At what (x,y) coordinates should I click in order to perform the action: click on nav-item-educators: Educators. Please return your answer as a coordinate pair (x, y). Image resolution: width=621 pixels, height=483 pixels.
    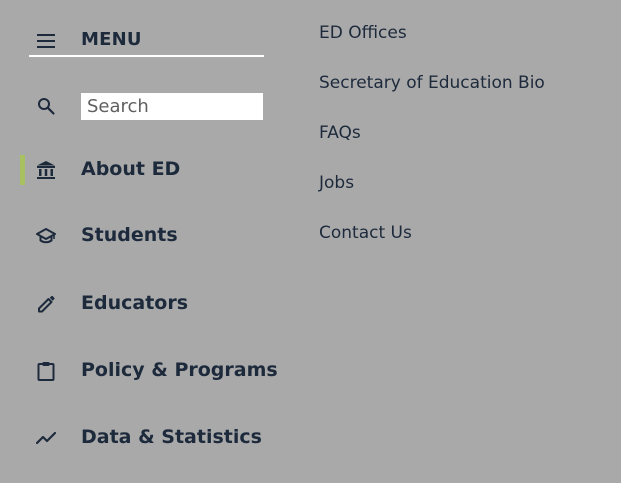
    Looking at the image, I should click on (150, 304).